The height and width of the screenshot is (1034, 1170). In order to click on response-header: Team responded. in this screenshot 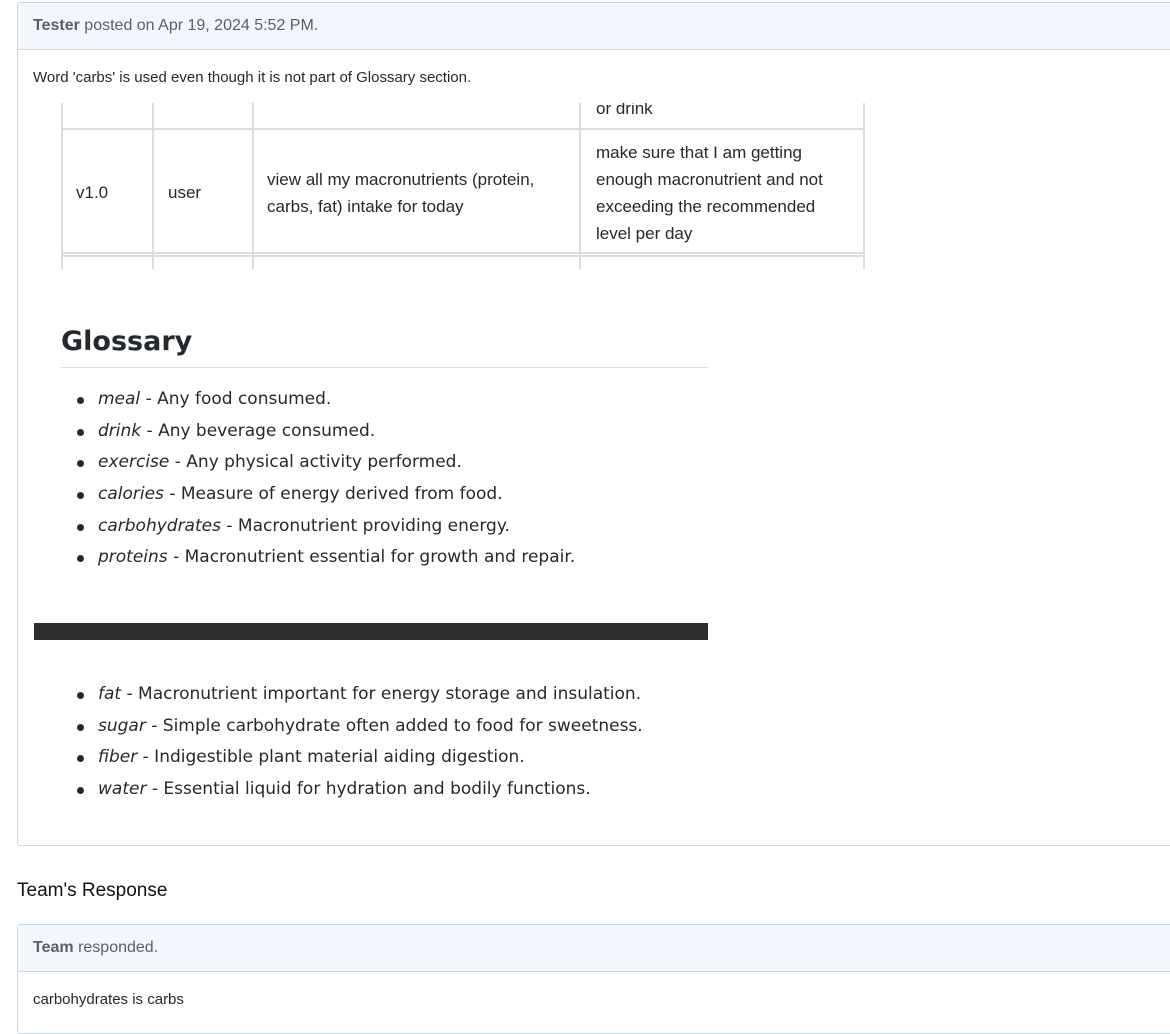, I will do `click(594, 948)`.